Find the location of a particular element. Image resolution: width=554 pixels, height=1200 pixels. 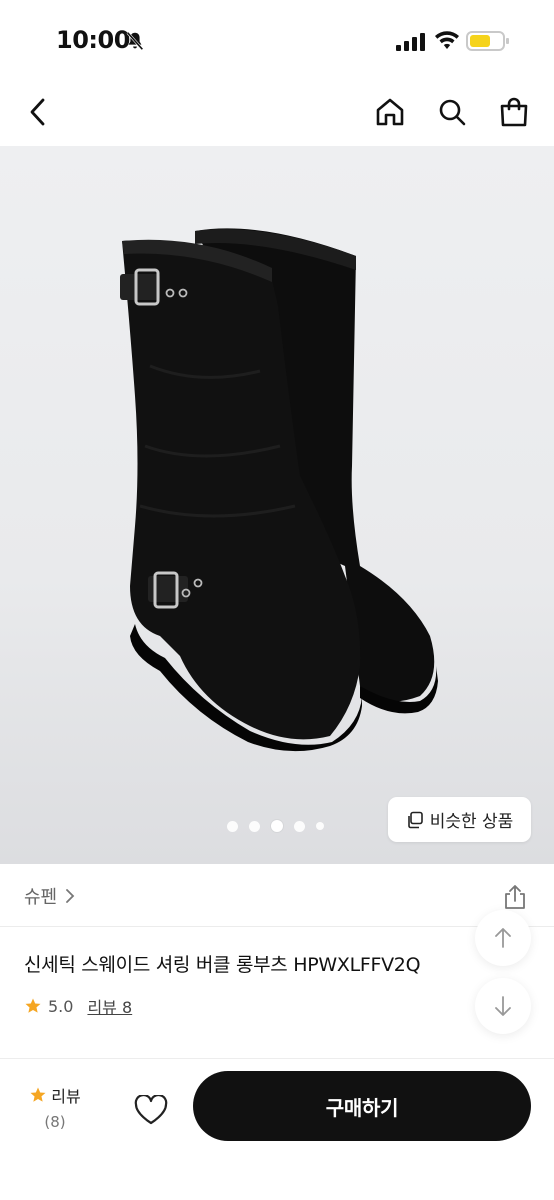

bottom-action-bar: 리뷰 (8) 구매하기 is located at coordinates (277, 1129).